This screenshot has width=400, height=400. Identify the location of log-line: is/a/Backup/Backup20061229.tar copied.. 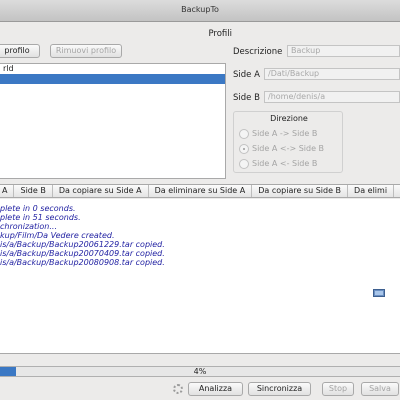
(82, 244).